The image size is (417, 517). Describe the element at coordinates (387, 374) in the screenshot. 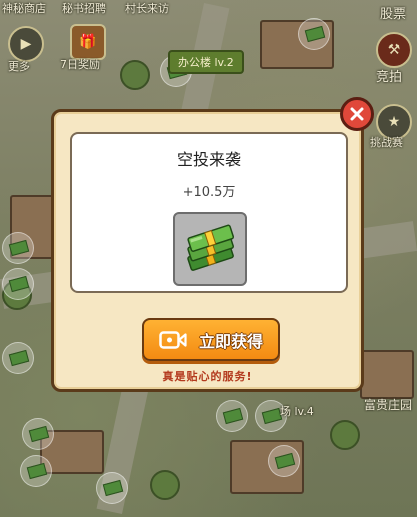

I see `building` at that location.